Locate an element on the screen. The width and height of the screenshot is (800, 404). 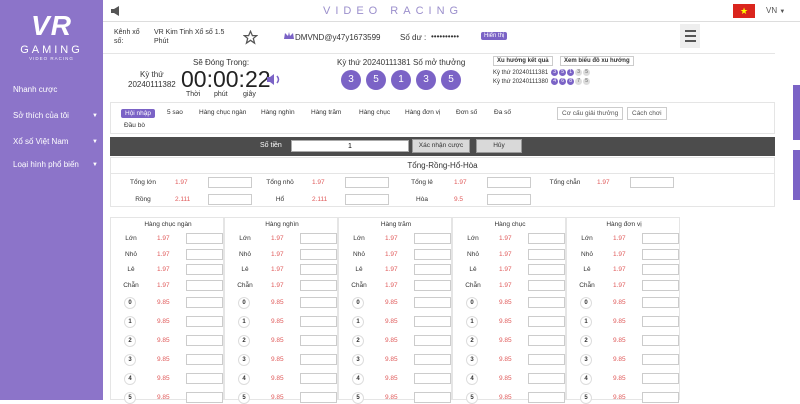
trend-result-button: Xu hướng kết quả is located at coordinates (523, 61).